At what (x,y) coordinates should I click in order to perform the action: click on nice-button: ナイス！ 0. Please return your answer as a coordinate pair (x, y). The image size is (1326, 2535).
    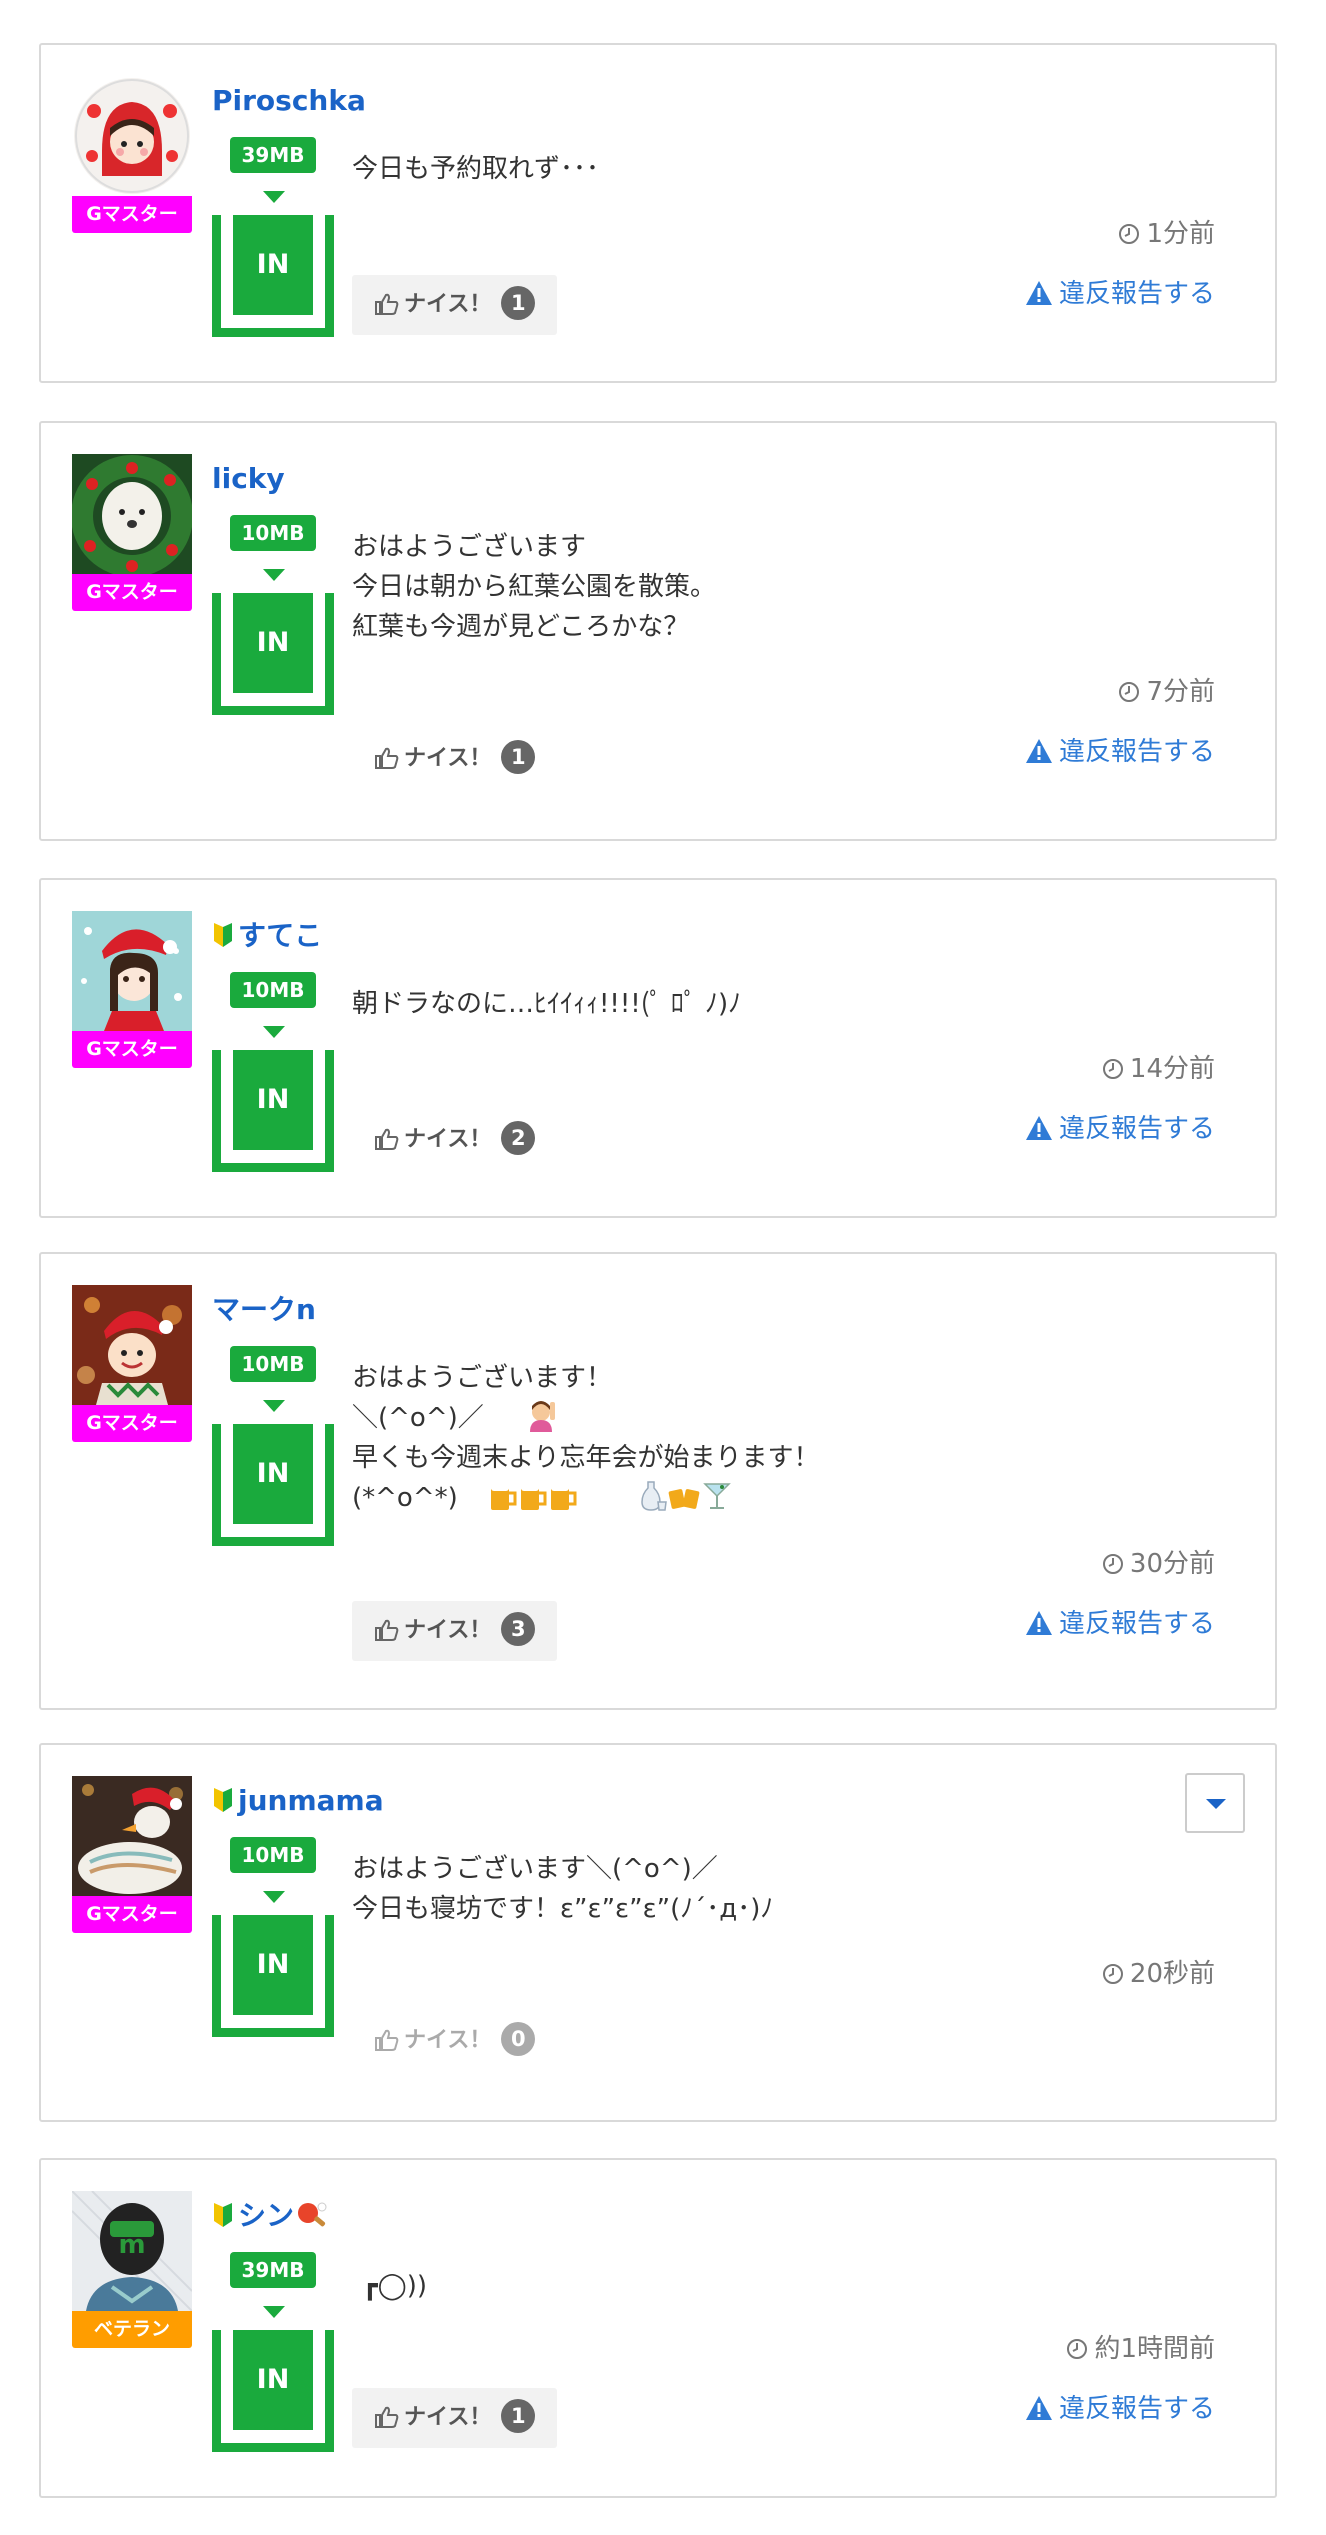
    Looking at the image, I should click on (454, 2041).